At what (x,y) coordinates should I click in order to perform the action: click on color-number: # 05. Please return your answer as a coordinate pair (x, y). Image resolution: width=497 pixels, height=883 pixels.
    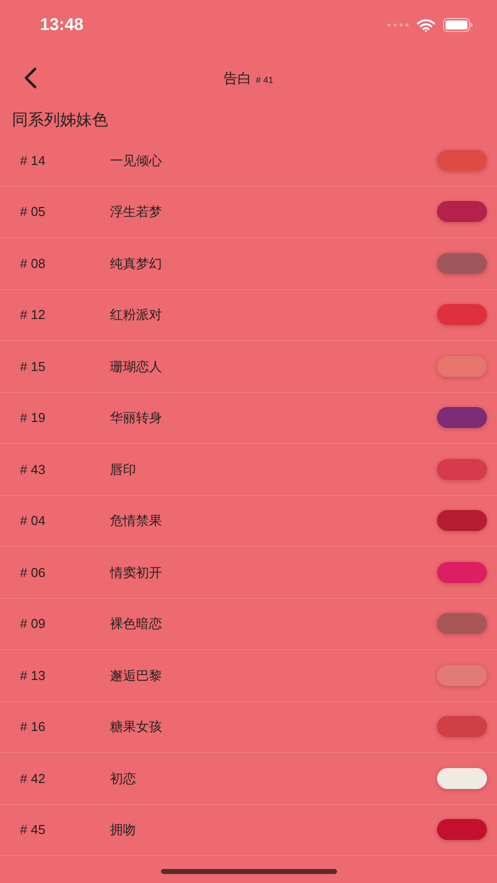
    Looking at the image, I should click on (33, 212).